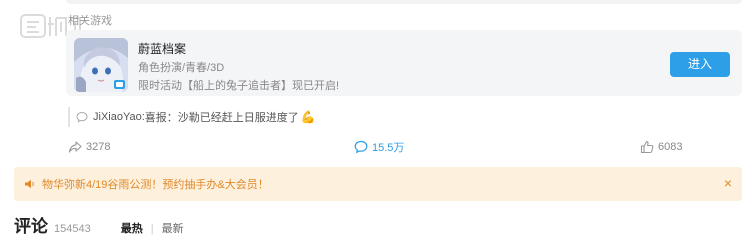 The image size is (750, 243). Describe the element at coordinates (647, 147) in the screenshot. I see `thumbs-up-icon` at that location.